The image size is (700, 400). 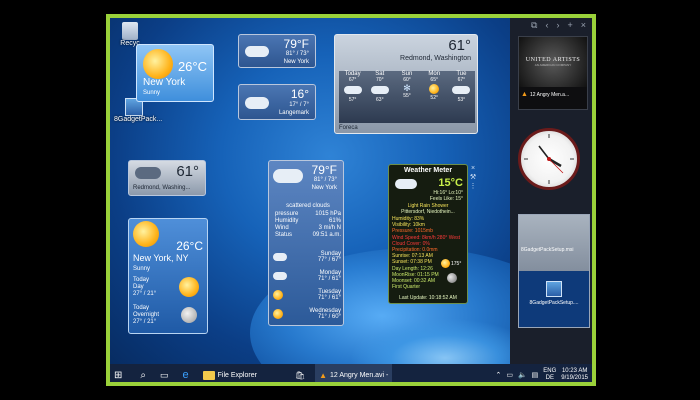 I want to click on drag-handle-icon: ⋮, so click(x=473, y=186).